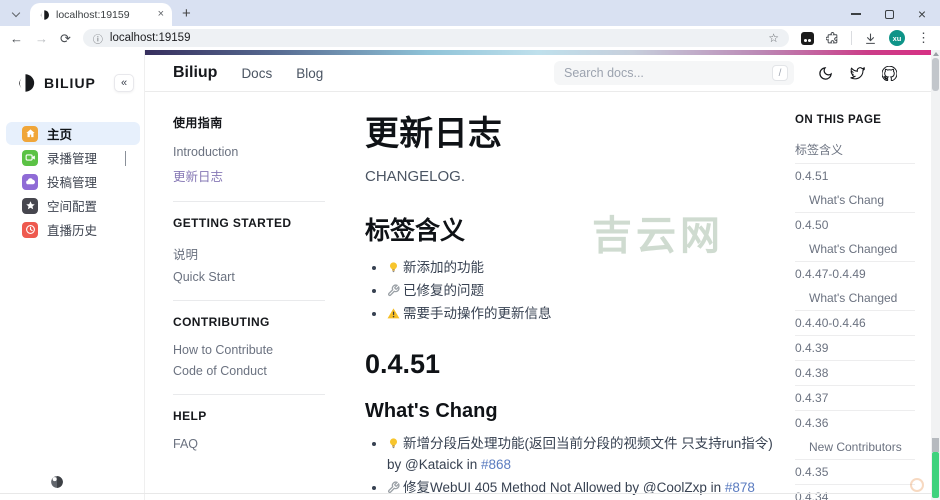 Image resolution: width=940 pixels, height=500 pixels. What do you see at coordinates (30, 157) in the screenshot?
I see `recorder-icon` at bounding box center [30, 157].